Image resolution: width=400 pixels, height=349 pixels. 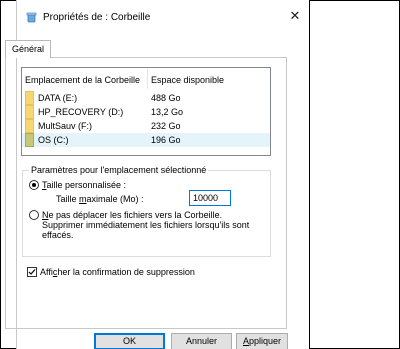 What do you see at coordinates (167, 112) in the screenshot?
I see `drive-space: 13,2 Go` at bounding box center [167, 112].